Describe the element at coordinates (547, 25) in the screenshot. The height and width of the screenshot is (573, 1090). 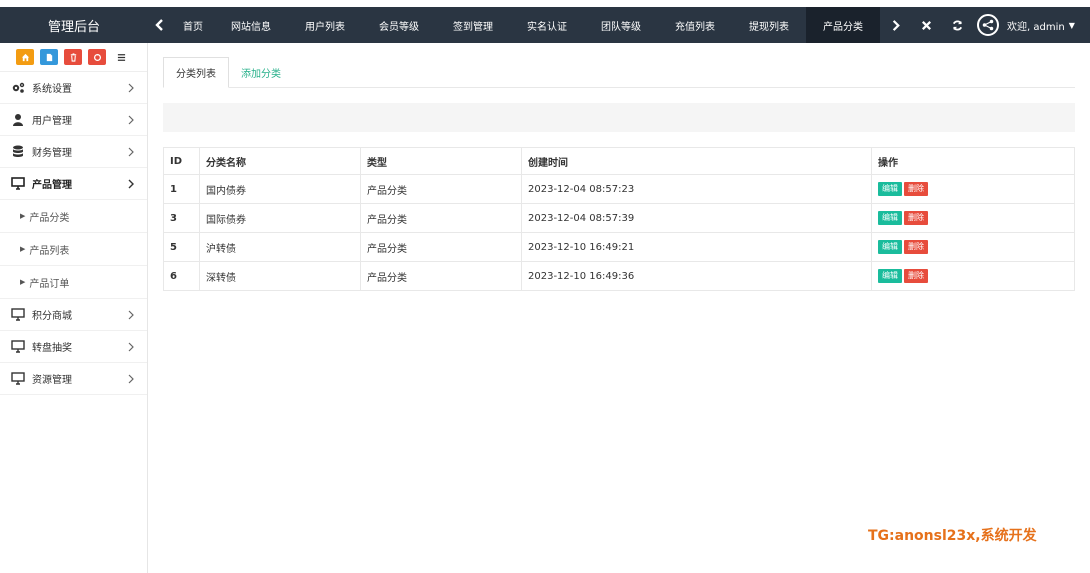
I see `tab-real-name: 实名认证` at that location.